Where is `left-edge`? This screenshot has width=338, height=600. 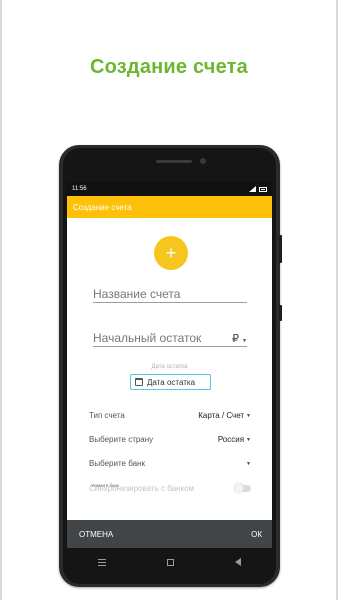 left-edge is located at coordinates (1, 300).